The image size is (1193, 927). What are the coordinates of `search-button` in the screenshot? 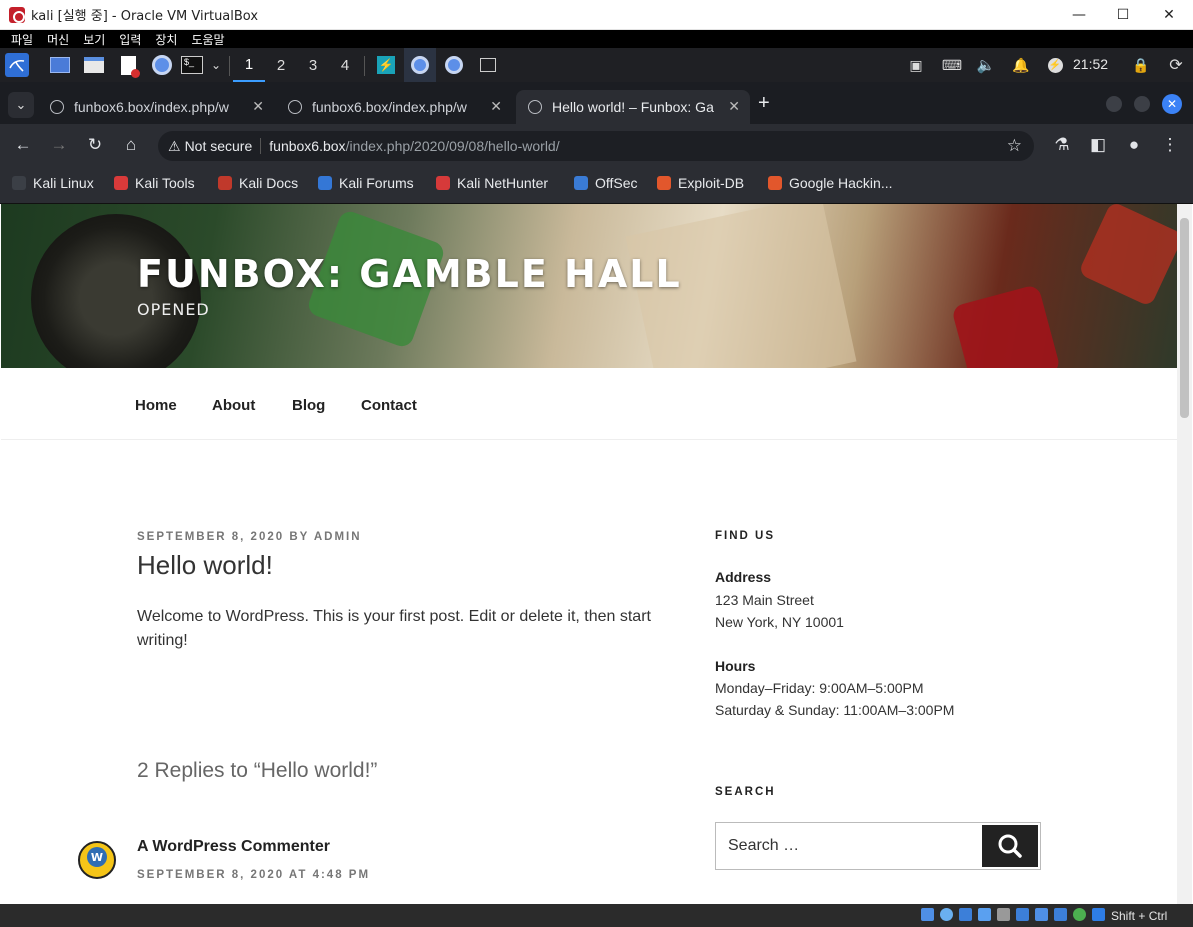 It's located at (1010, 846).